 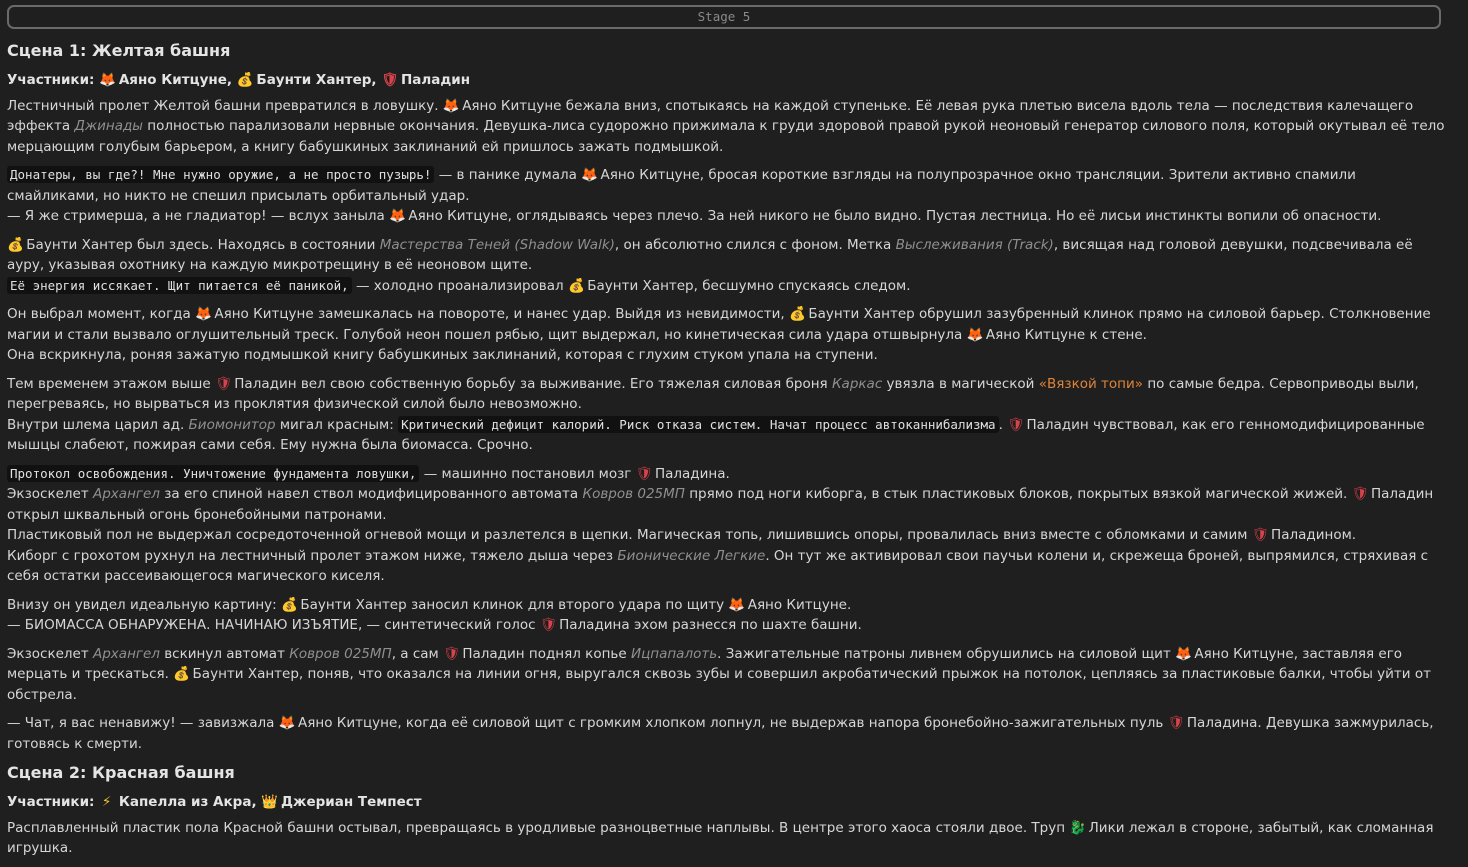 What do you see at coordinates (974, 244) in the screenshot?
I see `term: Выслеживания (Track)` at bounding box center [974, 244].